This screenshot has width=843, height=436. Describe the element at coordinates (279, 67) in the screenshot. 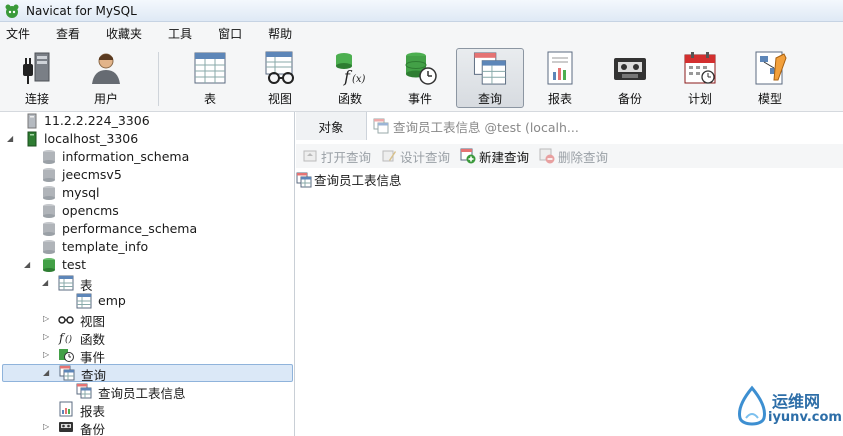

I see `view-icon` at that location.